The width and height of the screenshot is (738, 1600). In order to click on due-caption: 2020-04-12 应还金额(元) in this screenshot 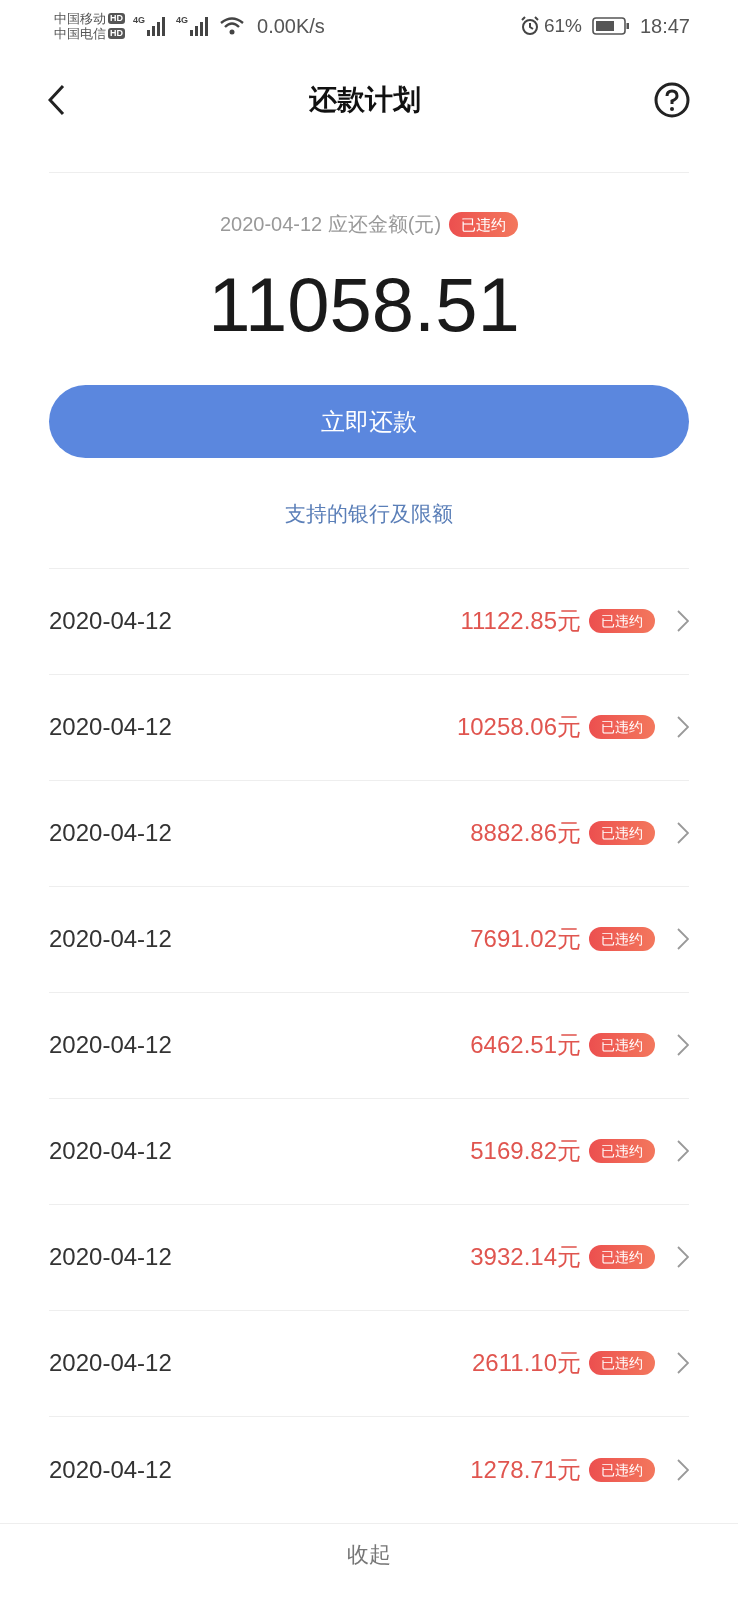, I will do `click(330, 224)`.